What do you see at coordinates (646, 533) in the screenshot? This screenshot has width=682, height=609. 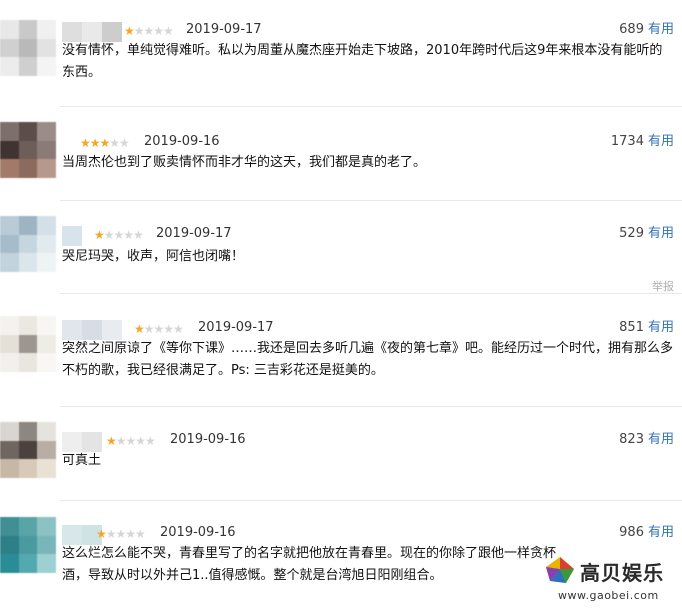 I see `vote-count: 986 有用` at bounding box center [646, 533].